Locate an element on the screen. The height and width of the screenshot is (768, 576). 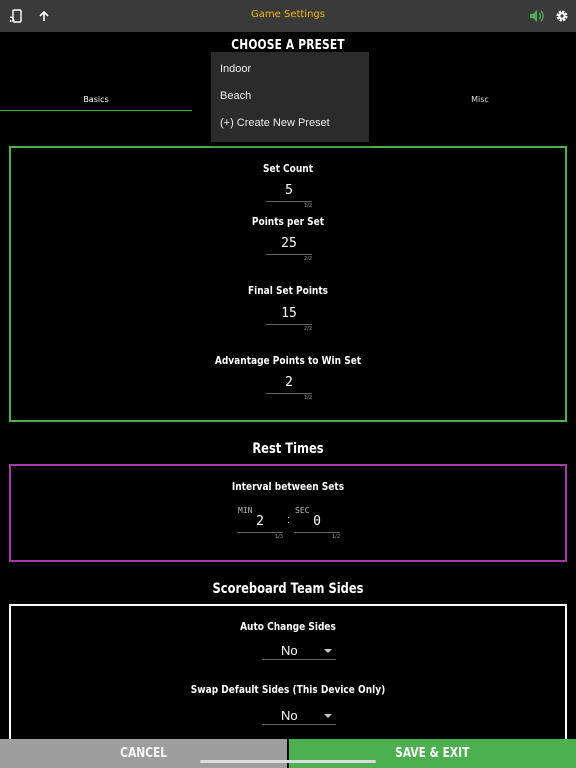
minutes-input: 2 is located at coordinates (260, 521).